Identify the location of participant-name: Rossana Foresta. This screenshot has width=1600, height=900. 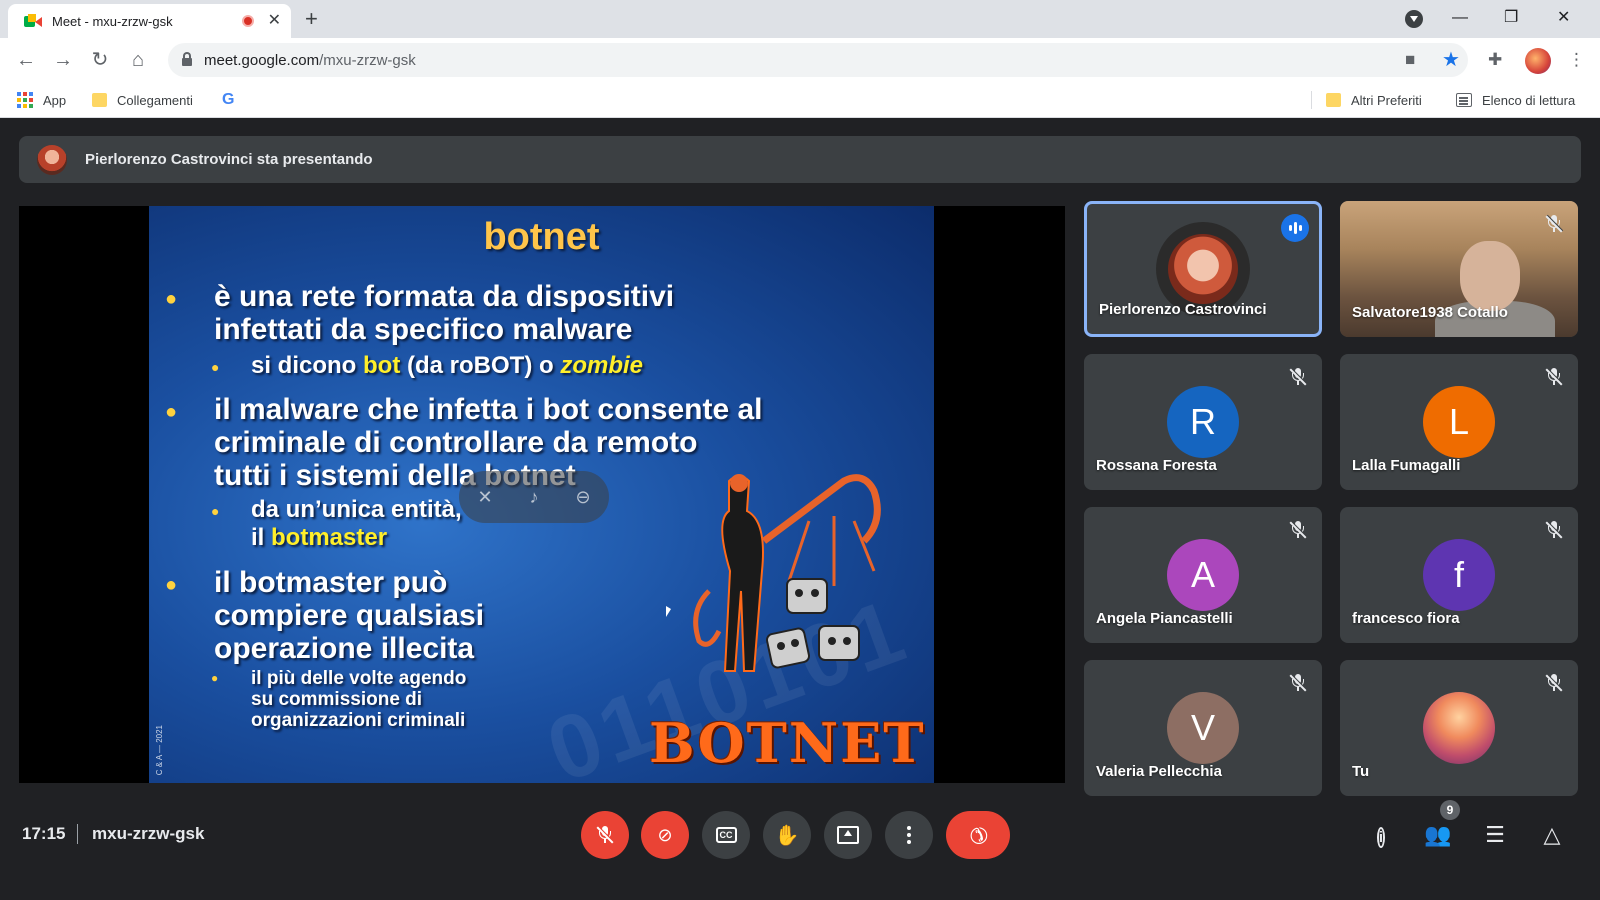
(1156, 465).